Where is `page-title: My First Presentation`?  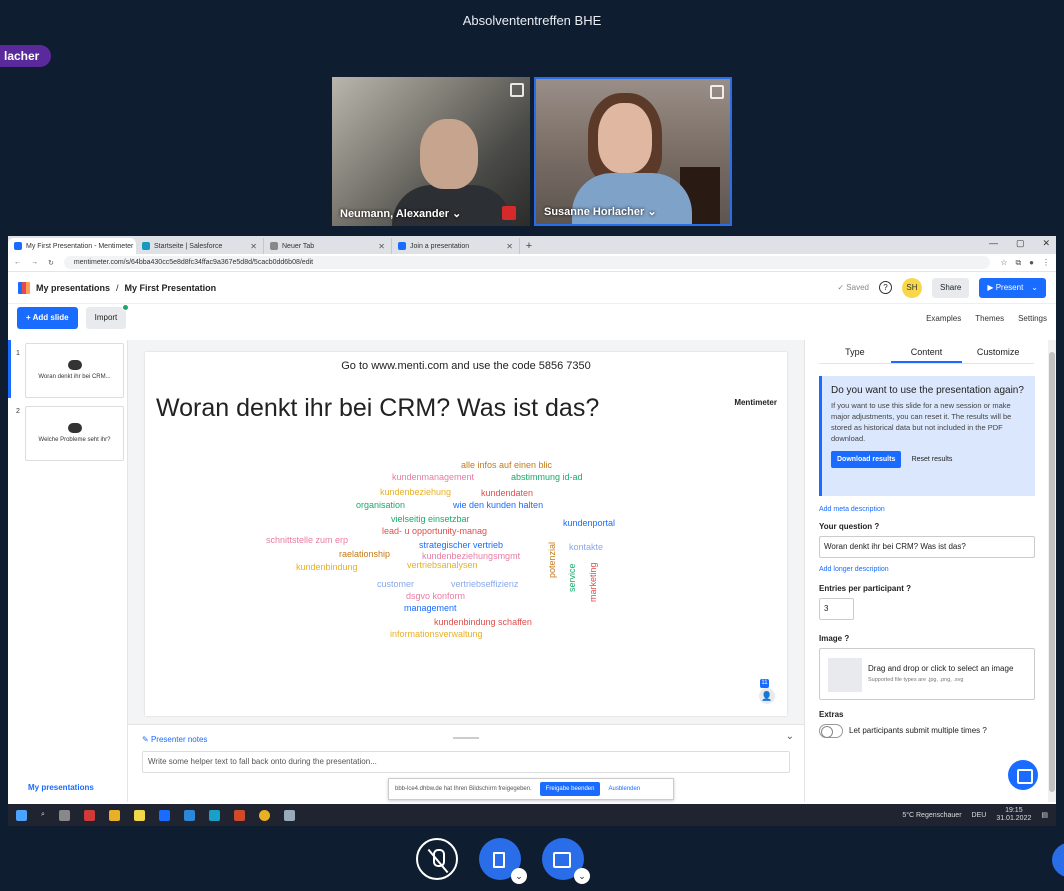
page-title: My First Presentation is located at coordinates (171, 288).